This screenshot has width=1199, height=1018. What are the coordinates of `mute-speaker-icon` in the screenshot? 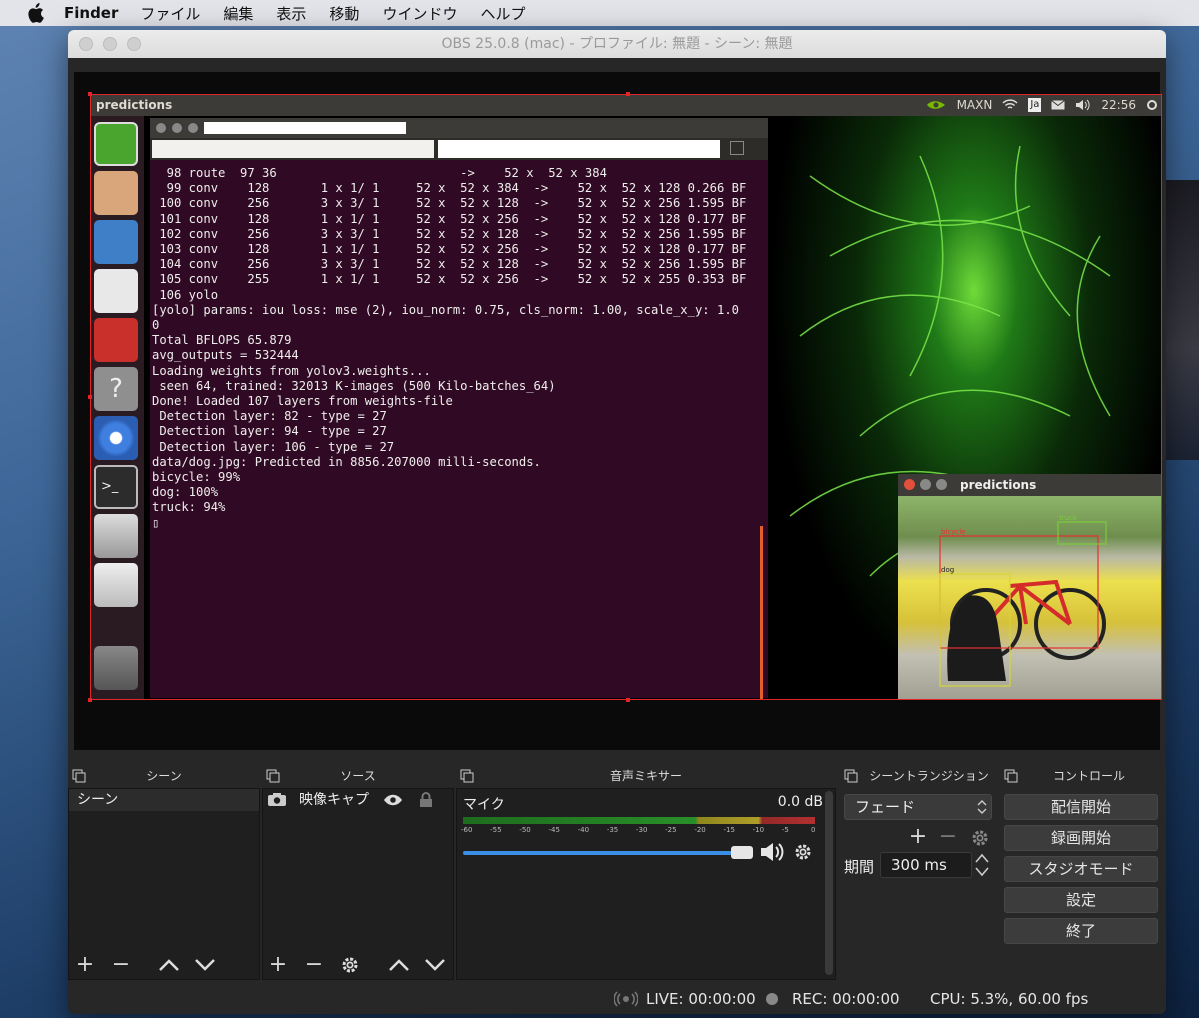 It's located at (773, 852).